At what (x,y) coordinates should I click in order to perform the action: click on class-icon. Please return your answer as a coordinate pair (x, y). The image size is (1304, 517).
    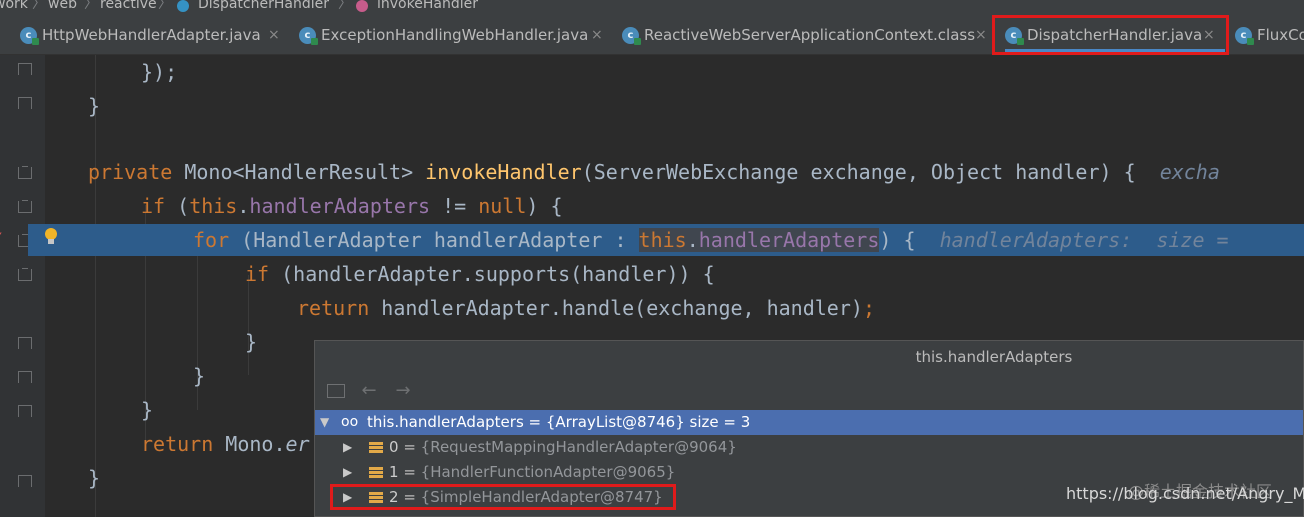
    Looking at the image, I should click on (183, 6).